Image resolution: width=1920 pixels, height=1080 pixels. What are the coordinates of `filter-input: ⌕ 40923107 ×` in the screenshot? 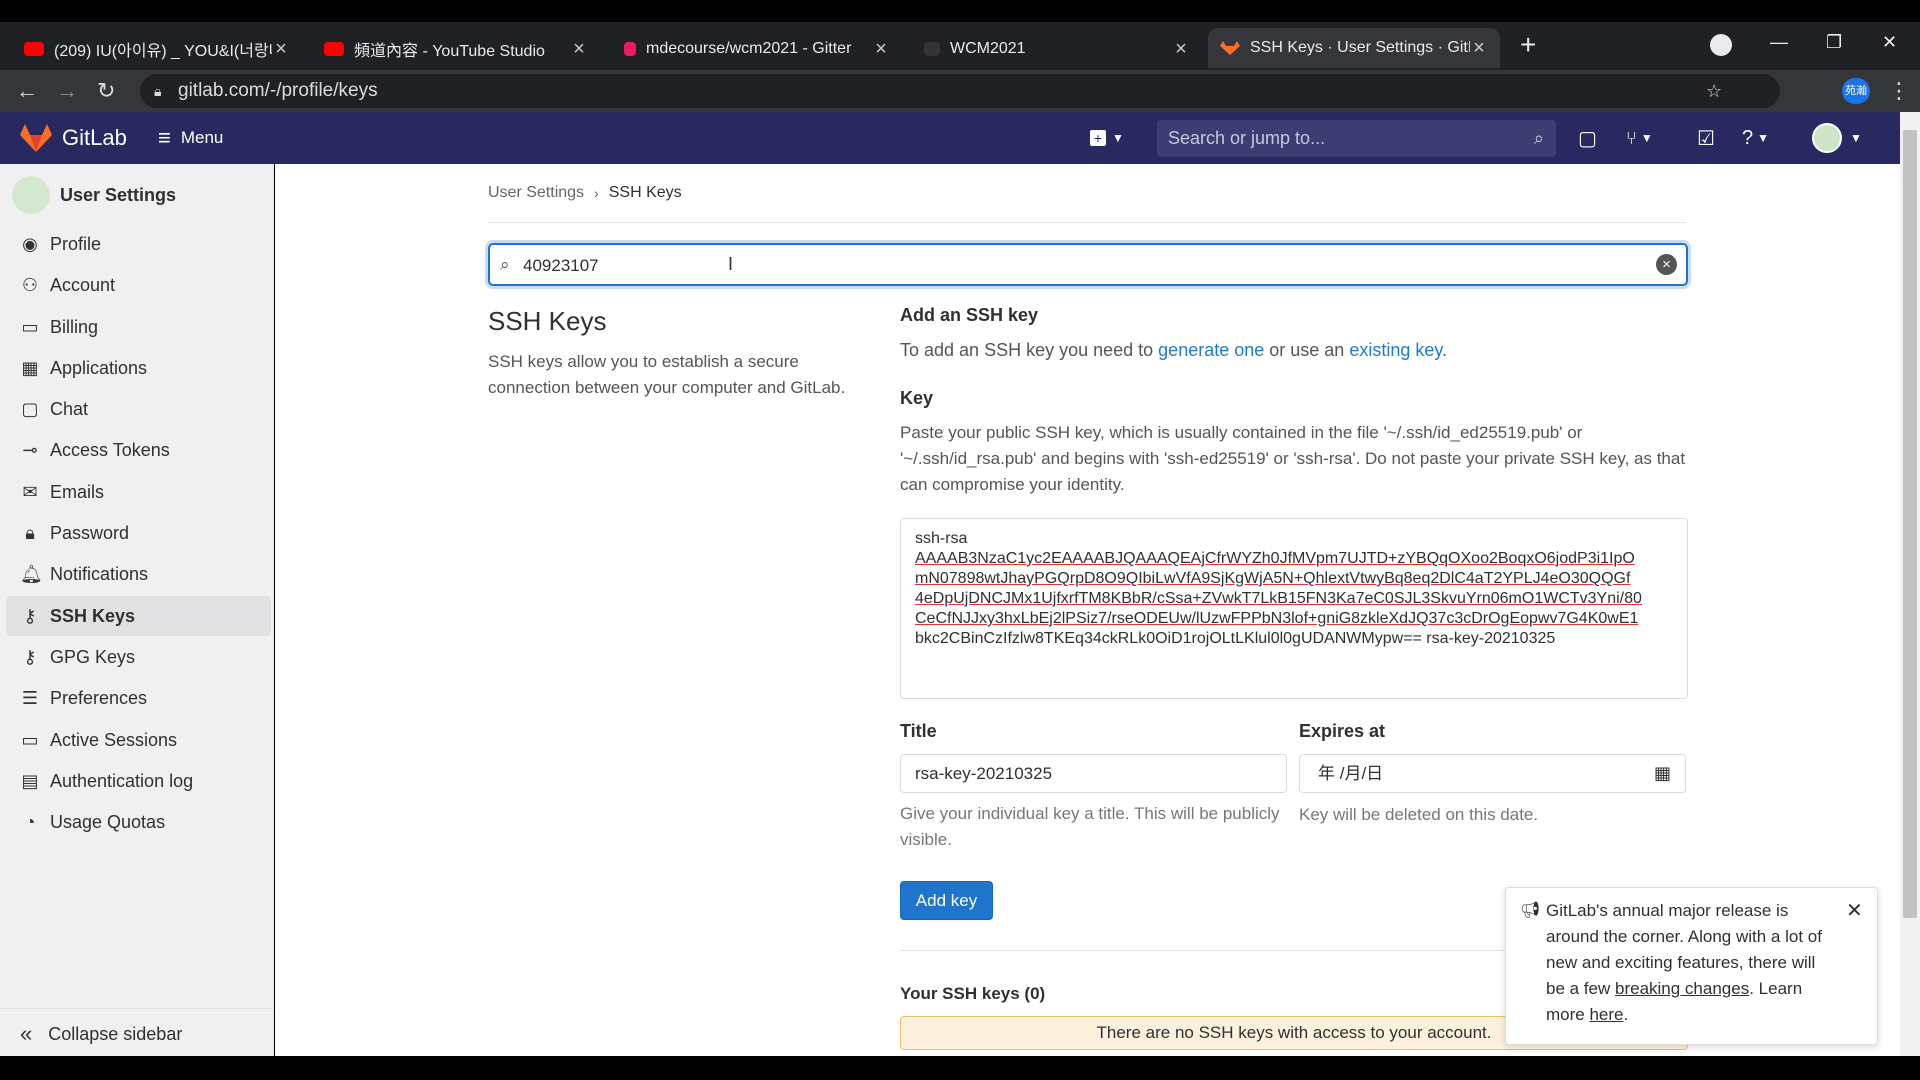 It's located at (1088, 264).